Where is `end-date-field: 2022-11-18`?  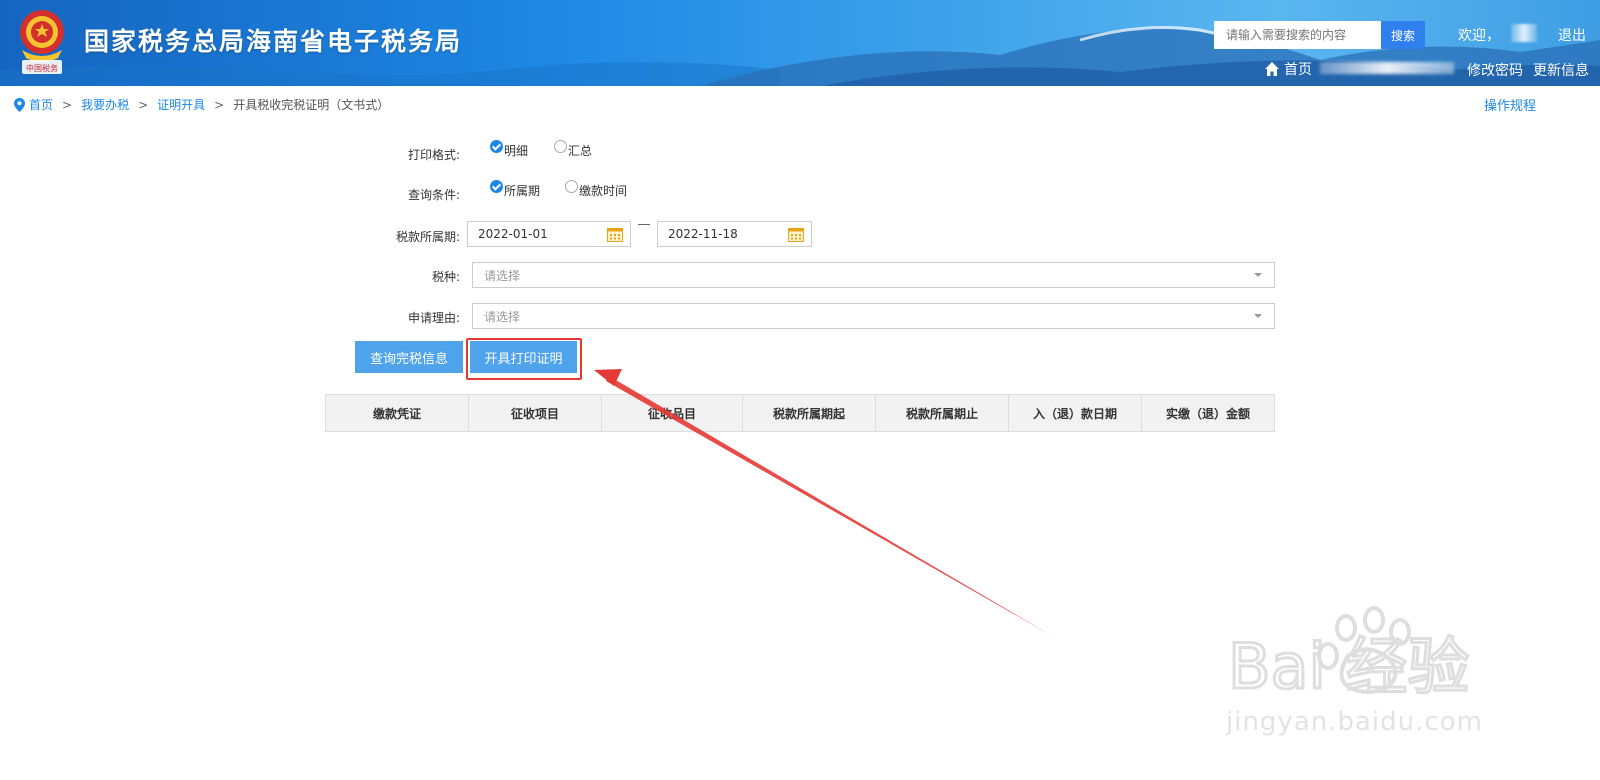 end-date-field: 2022-11-18 is located at coordinates (734, 234).